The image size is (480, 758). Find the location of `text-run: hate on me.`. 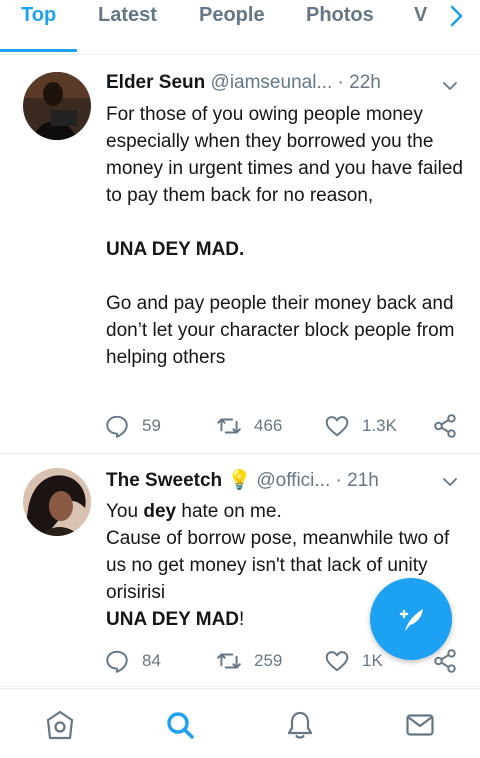

text-run: hate on me. is located at coordinates (229, 511).